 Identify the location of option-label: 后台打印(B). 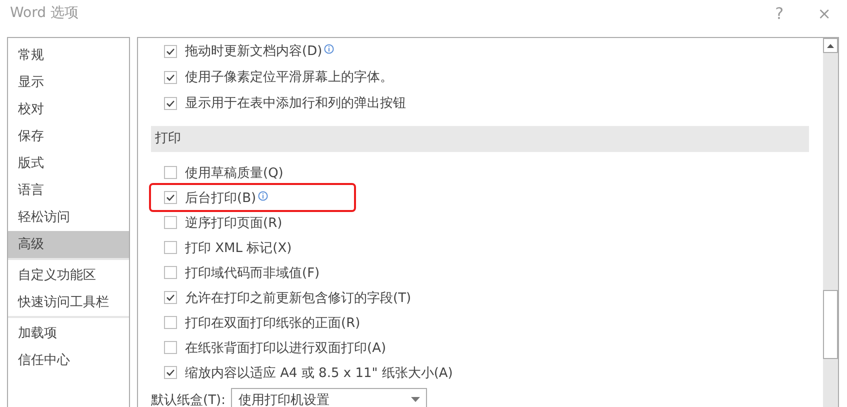
(220, 198).